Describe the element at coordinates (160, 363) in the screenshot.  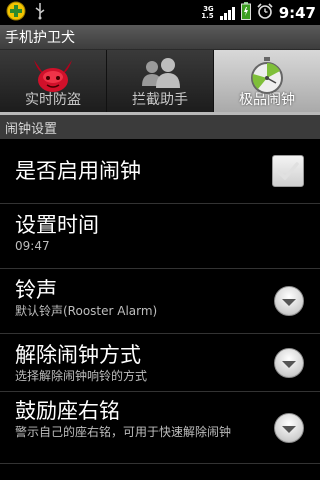
I see `setting-dismiss-method: 解除闹钟方式 选择解除闹钟响铃的方式` at that location.